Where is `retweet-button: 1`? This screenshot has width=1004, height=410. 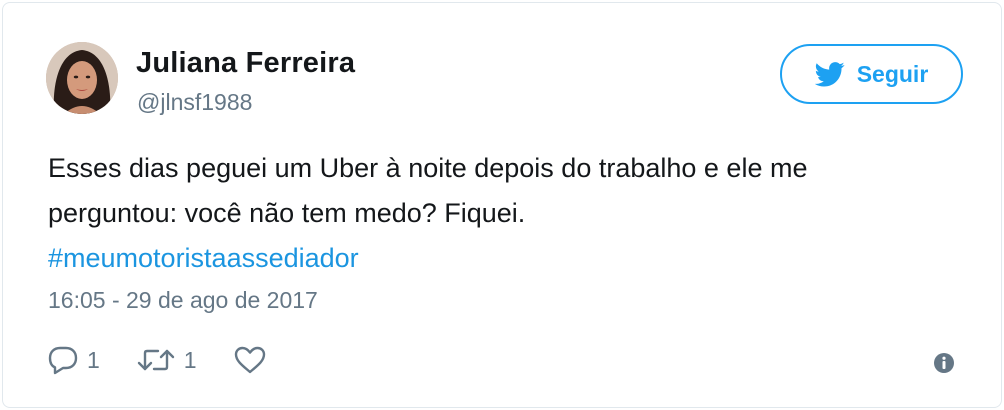 retweet-button: 1 is located at coordinates (166, 360).